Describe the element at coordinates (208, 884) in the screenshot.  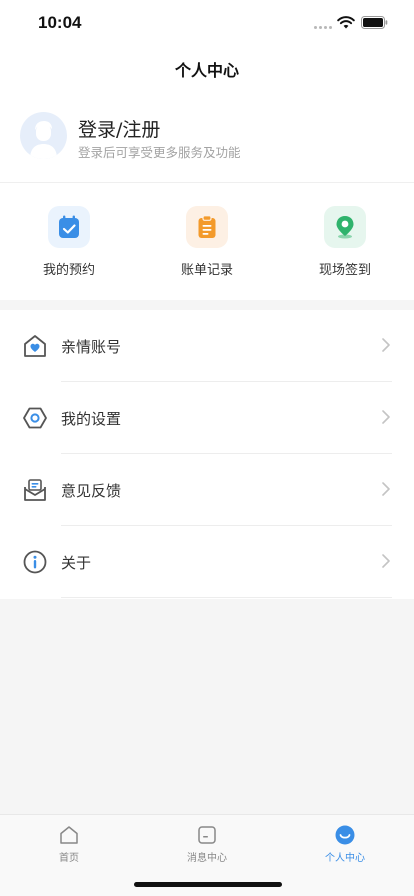
I see `home-indicator` at that location.